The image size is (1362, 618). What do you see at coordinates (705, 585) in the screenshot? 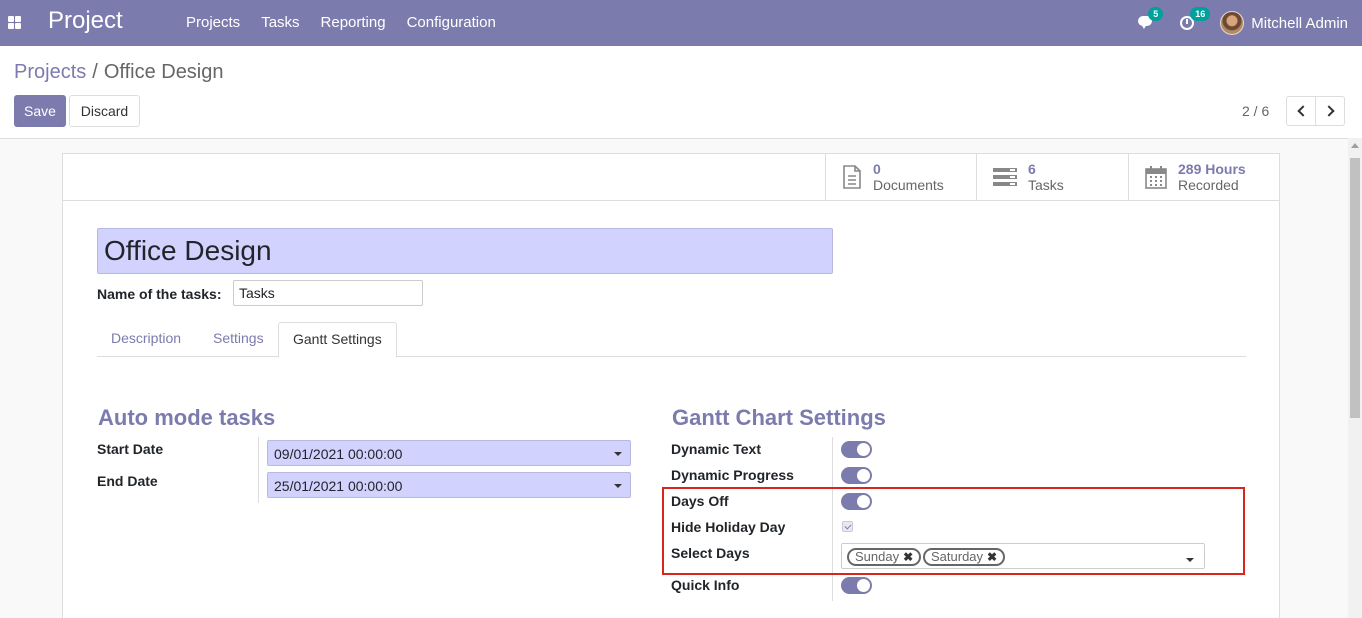
I see `quick-info-label: Quick Info` at bounding box center [705, 585].